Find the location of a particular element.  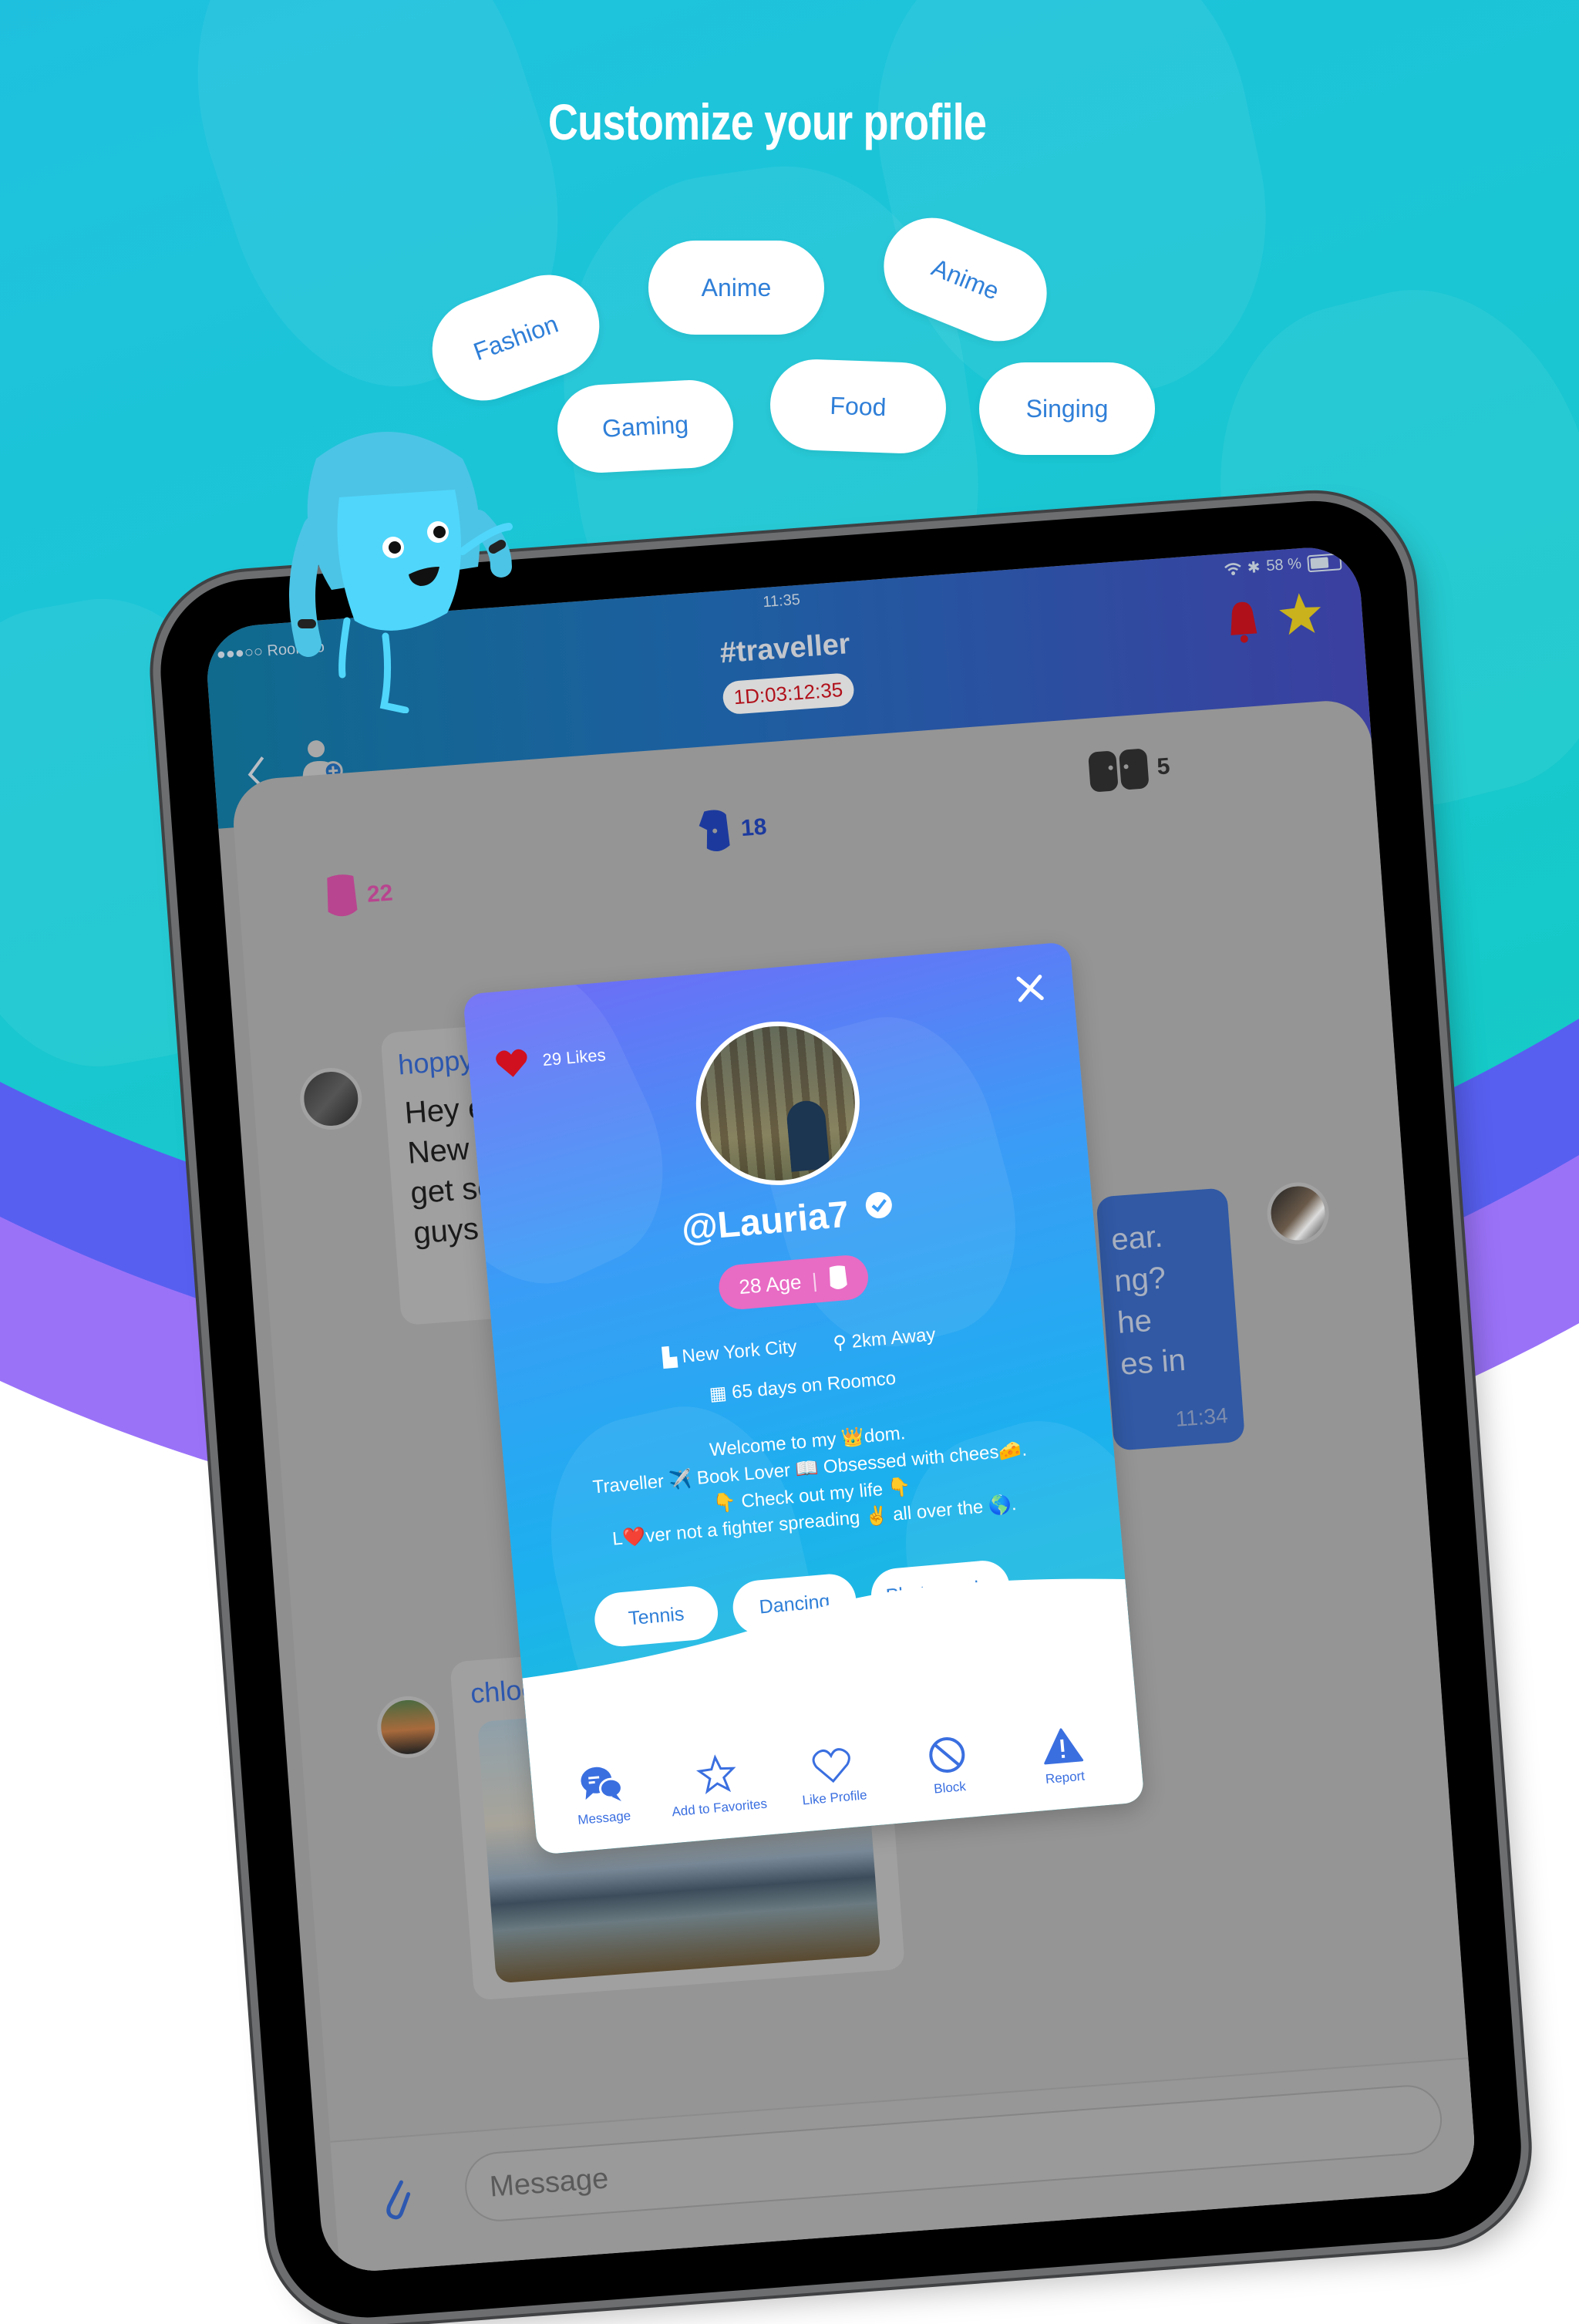

blue-mask-icon is located at coordinates (714, 831).